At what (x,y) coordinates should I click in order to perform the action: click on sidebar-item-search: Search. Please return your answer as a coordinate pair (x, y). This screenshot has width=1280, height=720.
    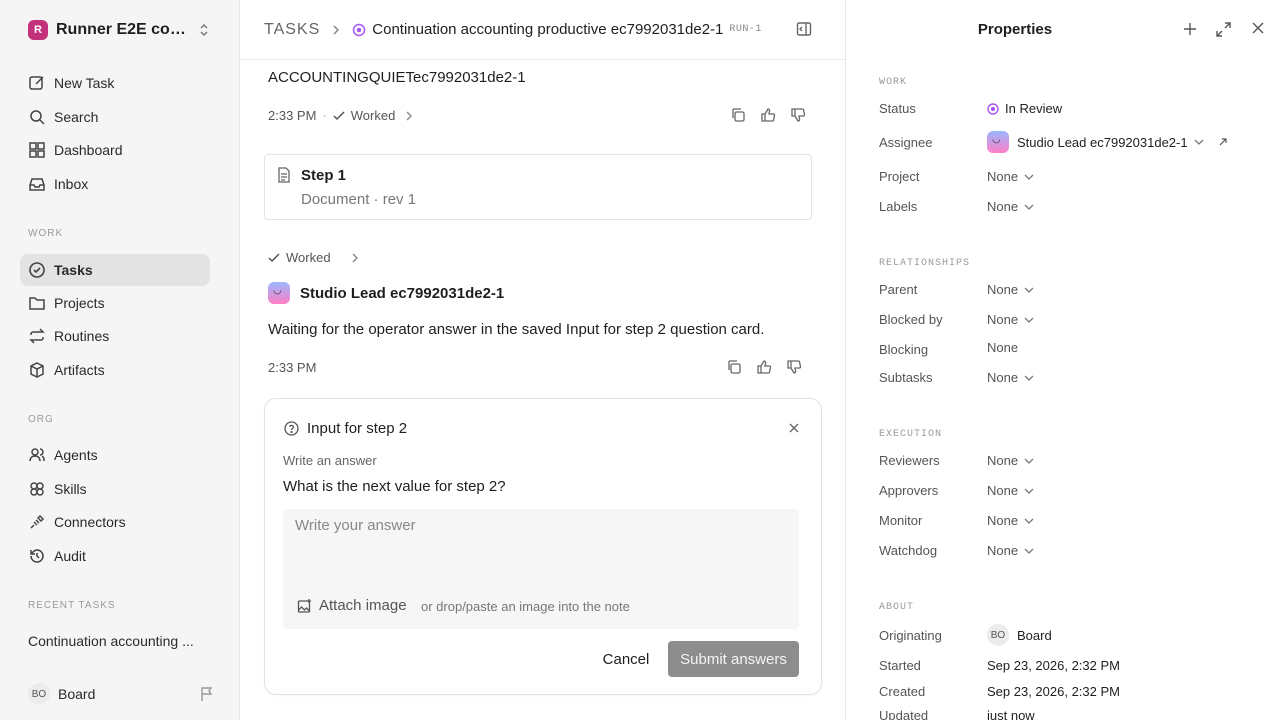
    Looking at the image, I should click on (115, 117).